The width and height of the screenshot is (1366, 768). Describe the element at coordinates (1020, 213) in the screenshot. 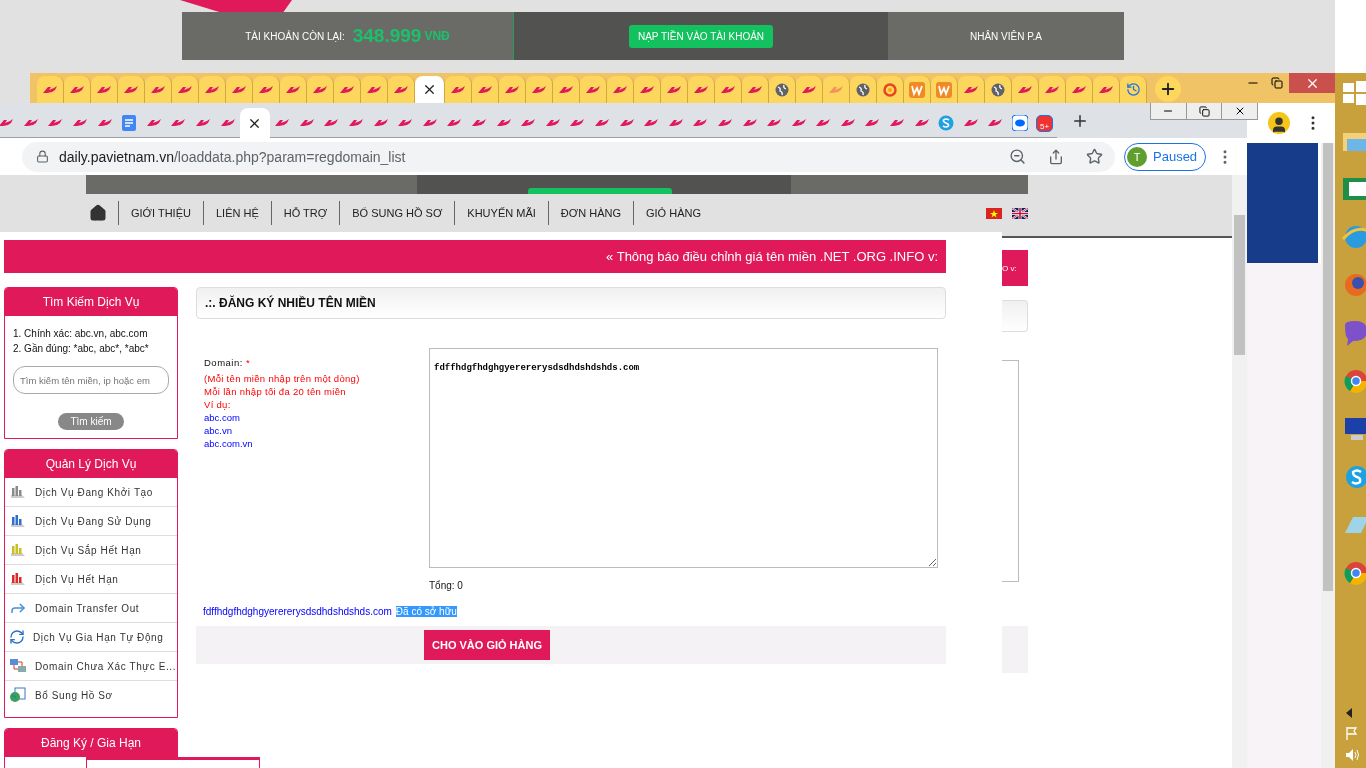

I see `flag-icon` at that location.